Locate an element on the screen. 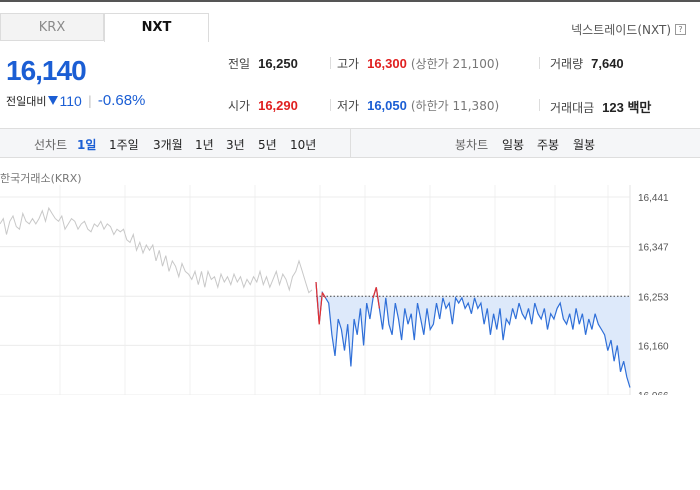 This screenshot has height=490, width=700. stat-value: 123 백만 is located at coordinates (627, 107).